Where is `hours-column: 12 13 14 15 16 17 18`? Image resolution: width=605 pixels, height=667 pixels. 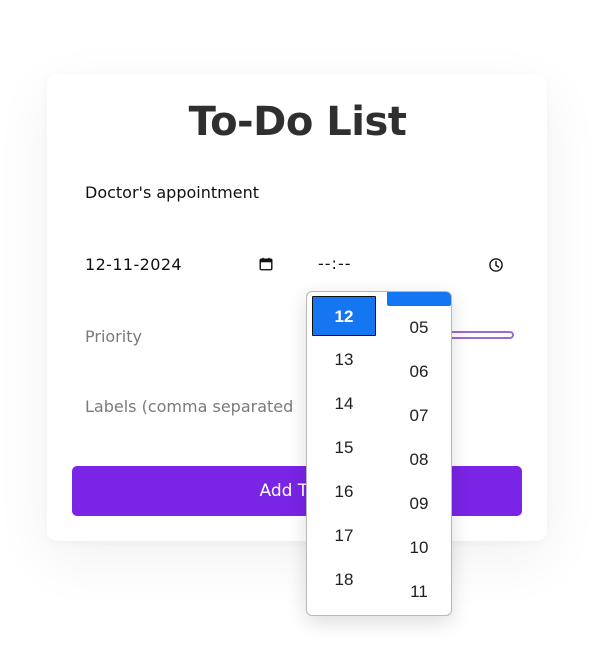
hours-column: 12 13 14 15 16 17 18 is located at coordinates (343, 453).